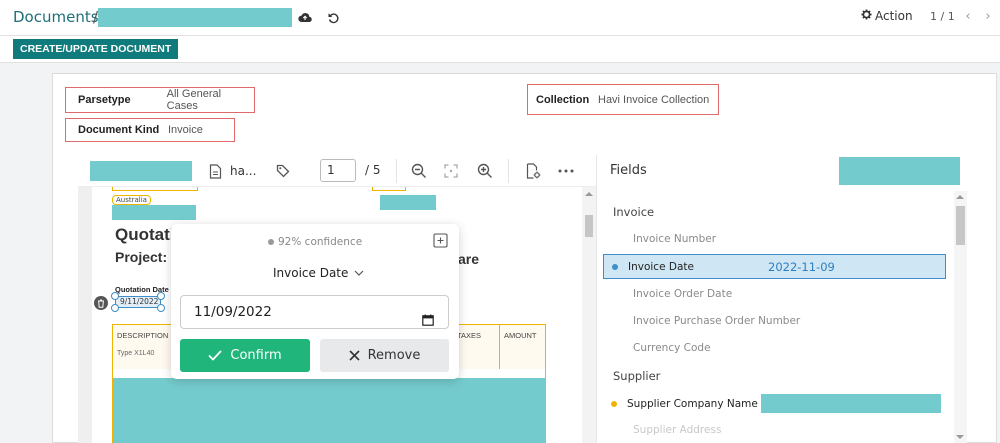  What do you see at coordinates (500, 18) in the screenshot?
I see `top-bar: Documents / Action 1 / 1 ‹ ›` at bounding box center [500, 18].